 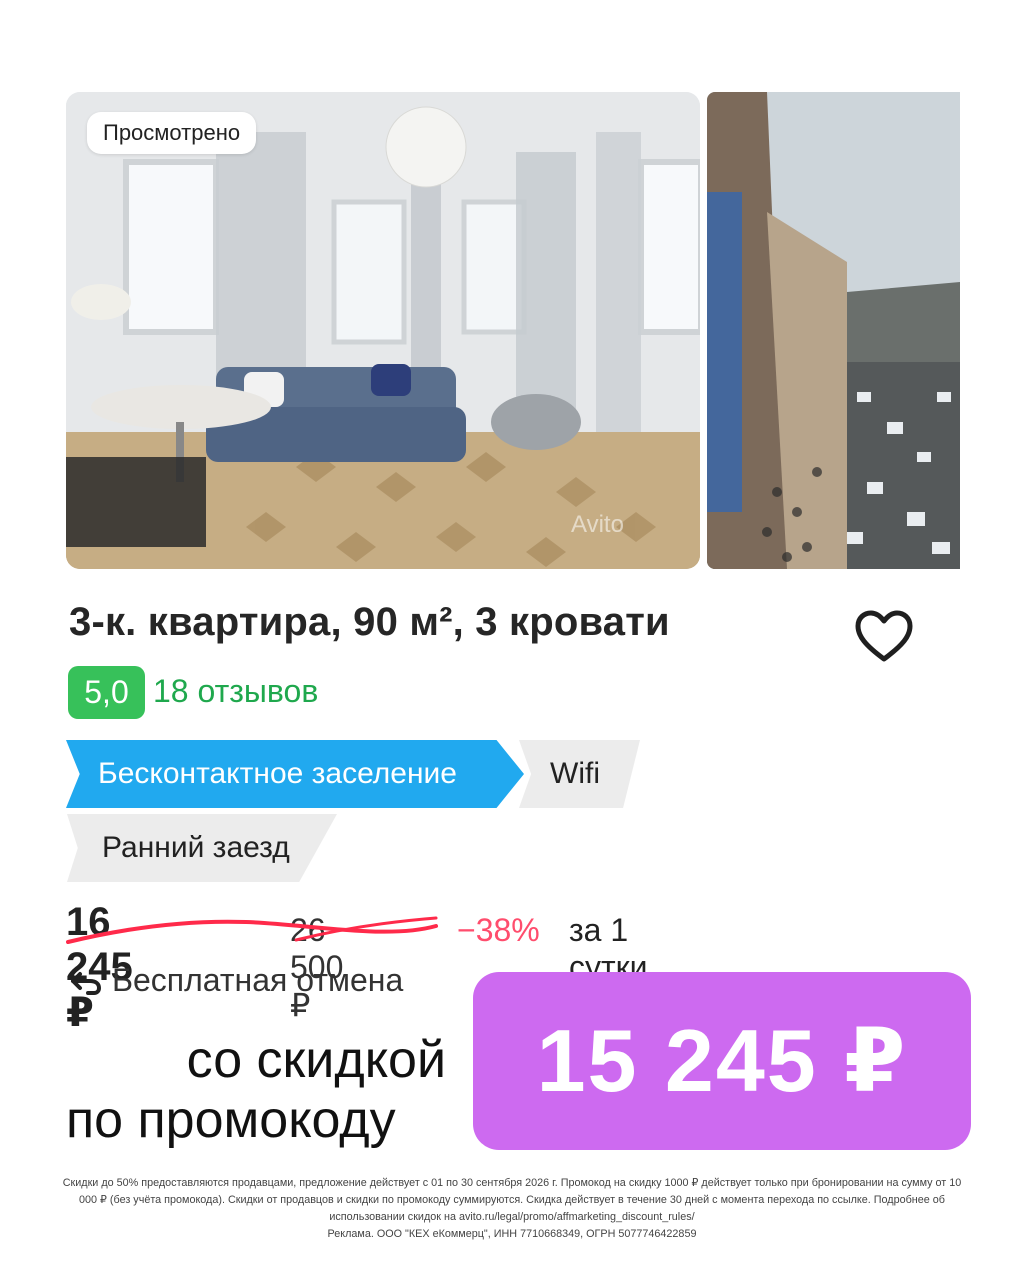 What do you see at coordinates (235, 691) in the screenshot?
I see `reviews-link: 18 отзывов` at bounding box center [235, 691].